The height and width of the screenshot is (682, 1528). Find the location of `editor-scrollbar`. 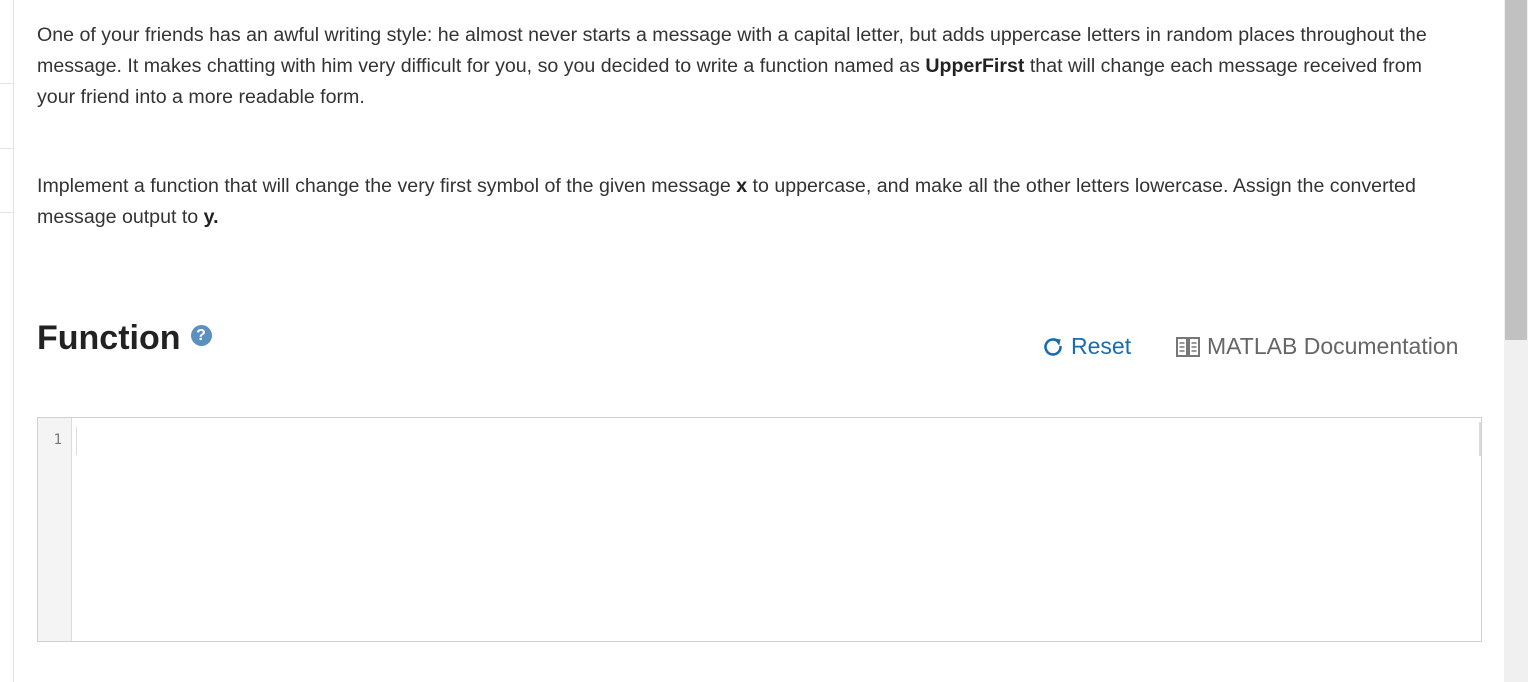

editor-scrollbar is located at coordinates (1480, 439).